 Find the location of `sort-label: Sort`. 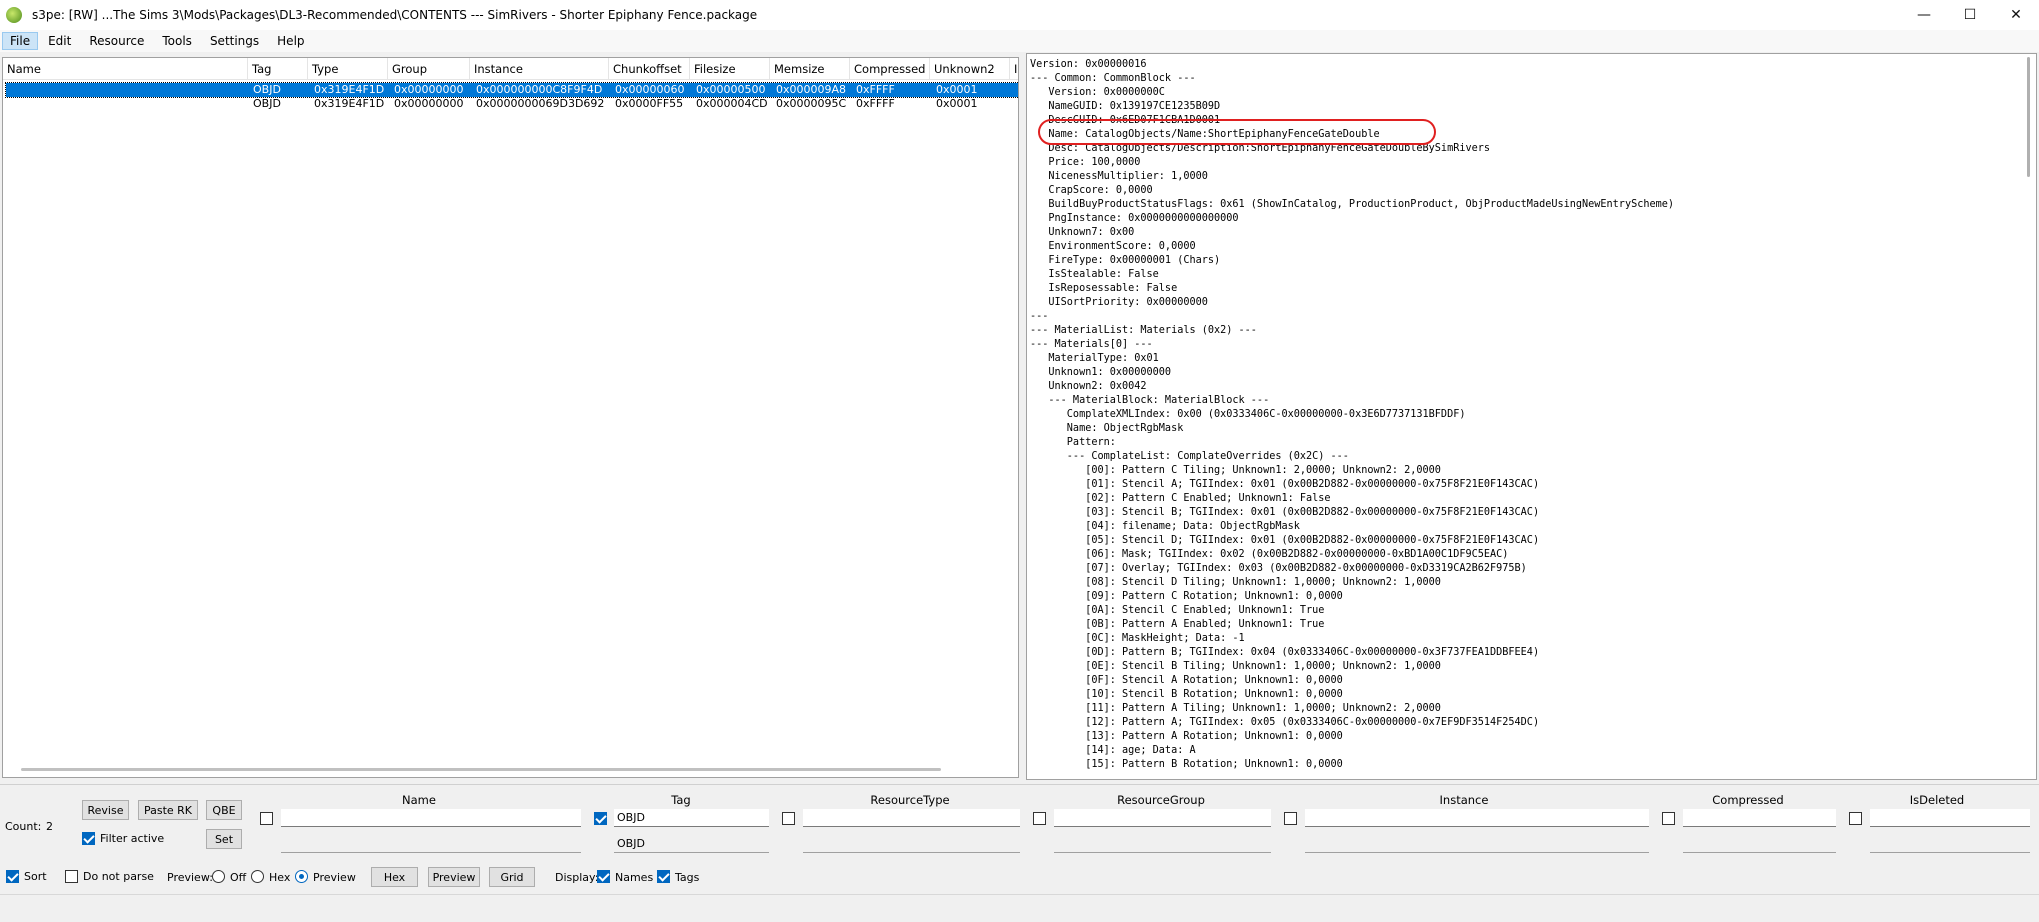

sort-label: Sort is located at coordinates (35, 876).